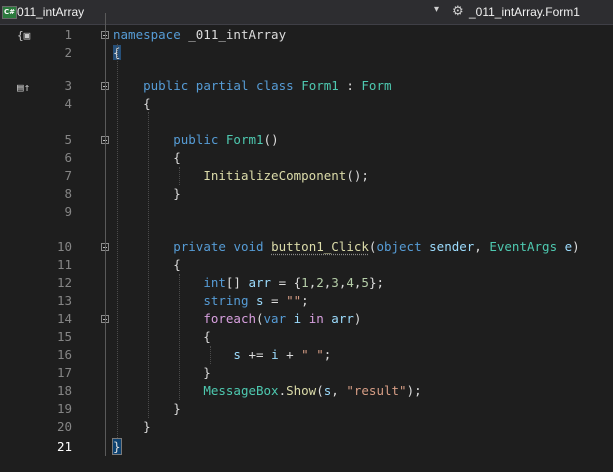  What do you see at coordinates (64, 446) in the screenshot?
I see `line-number: 21` at bounding box center [64, 446].